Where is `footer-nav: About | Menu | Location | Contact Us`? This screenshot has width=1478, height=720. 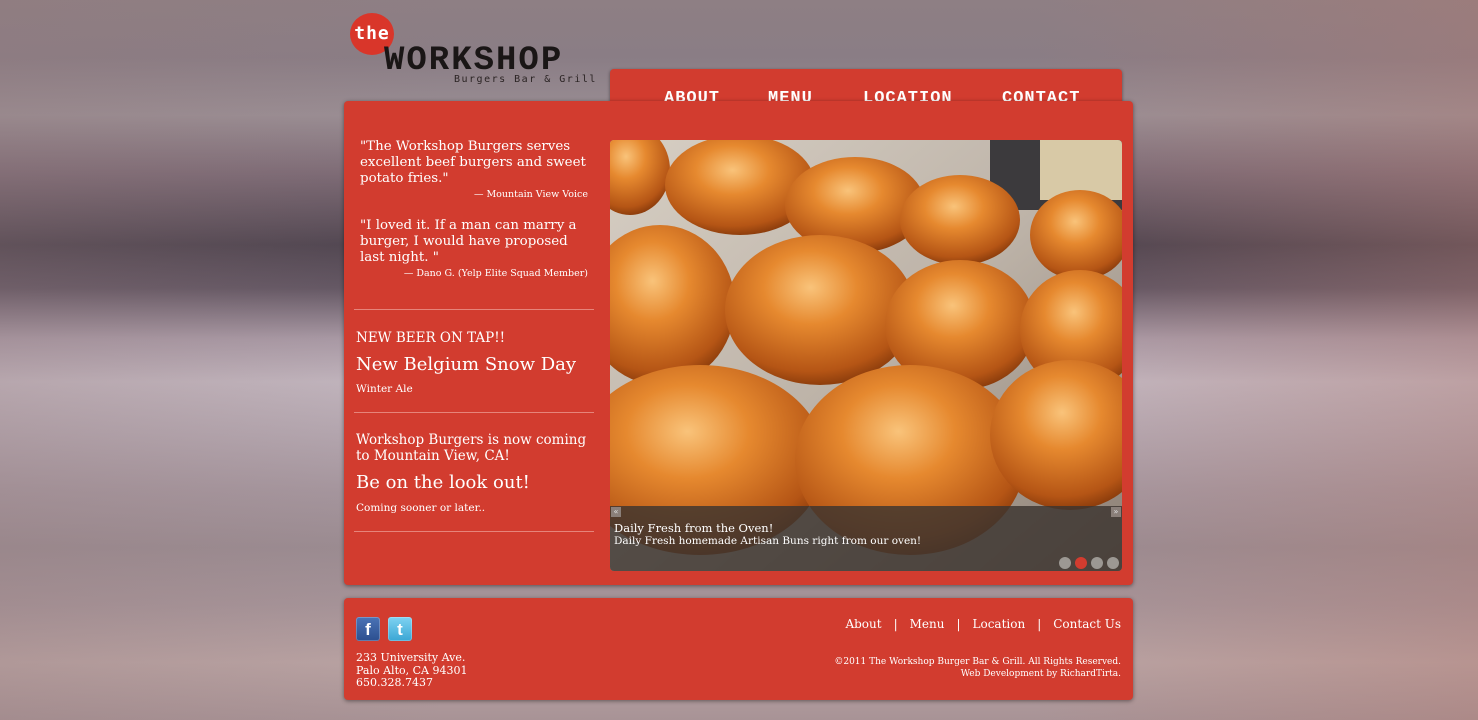 footer-nav: About | Menu | Location | Contact Us is located at coordinates (983, 624).